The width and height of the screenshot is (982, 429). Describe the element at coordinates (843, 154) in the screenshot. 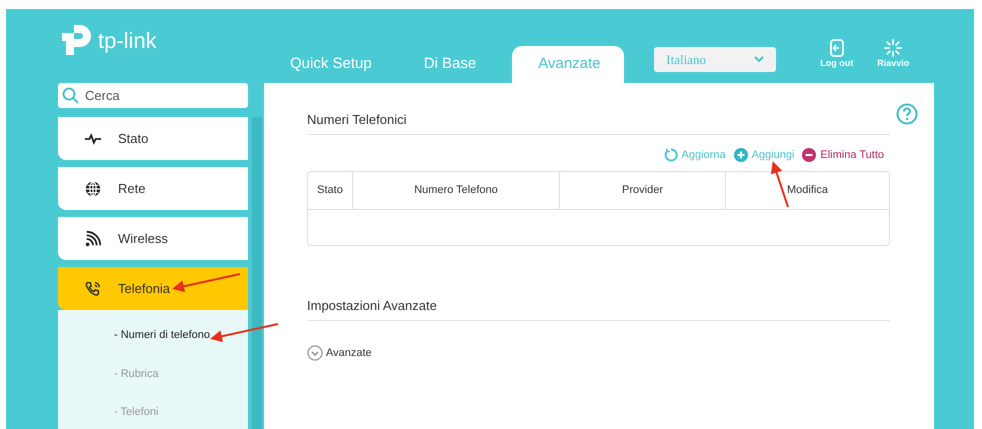

I see `delete-all-button: Elimina Tutto` at that location.